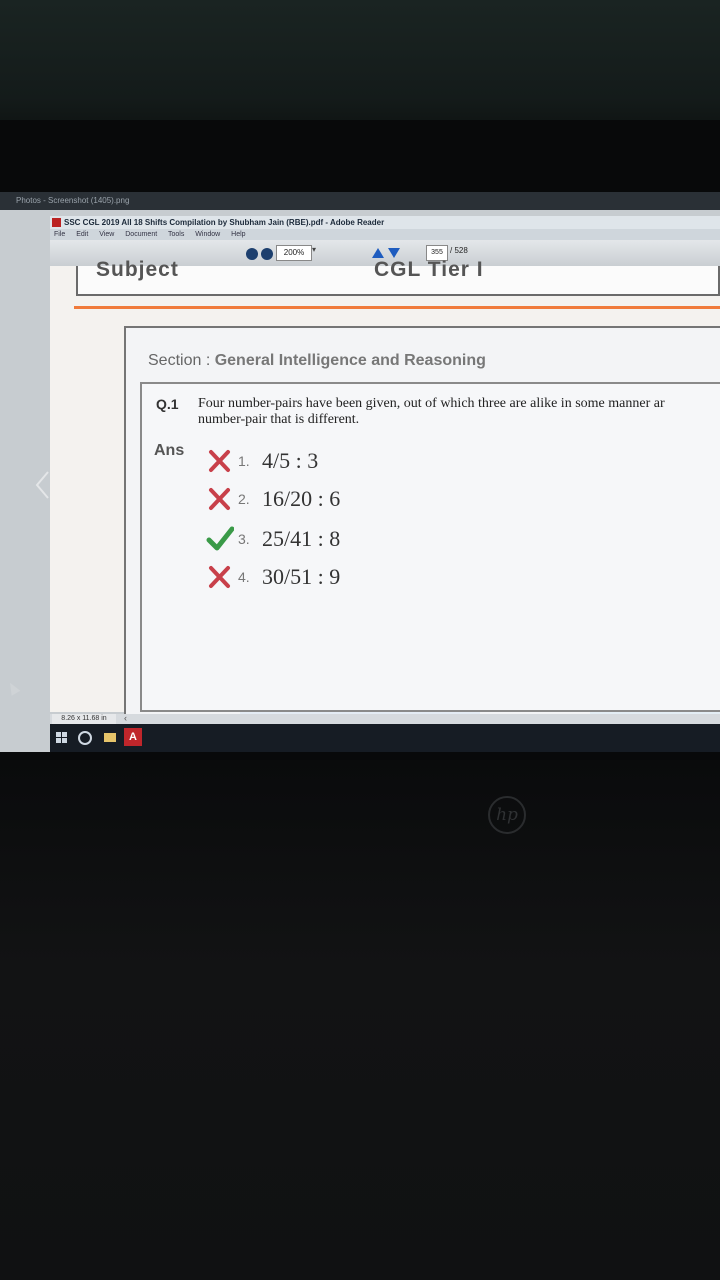 Image resolution: width=720 pixels, height=1280 pixels. I want to click on doc-header: Subject CGL Tier I, so click(398, 277).